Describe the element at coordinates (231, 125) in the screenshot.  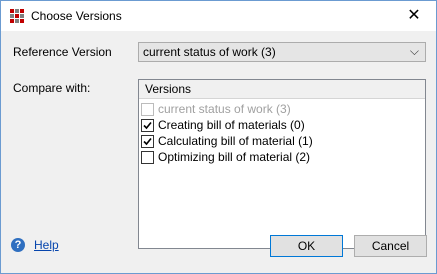
I see `version-item-label: Creating bill of materials (0)` at that location.